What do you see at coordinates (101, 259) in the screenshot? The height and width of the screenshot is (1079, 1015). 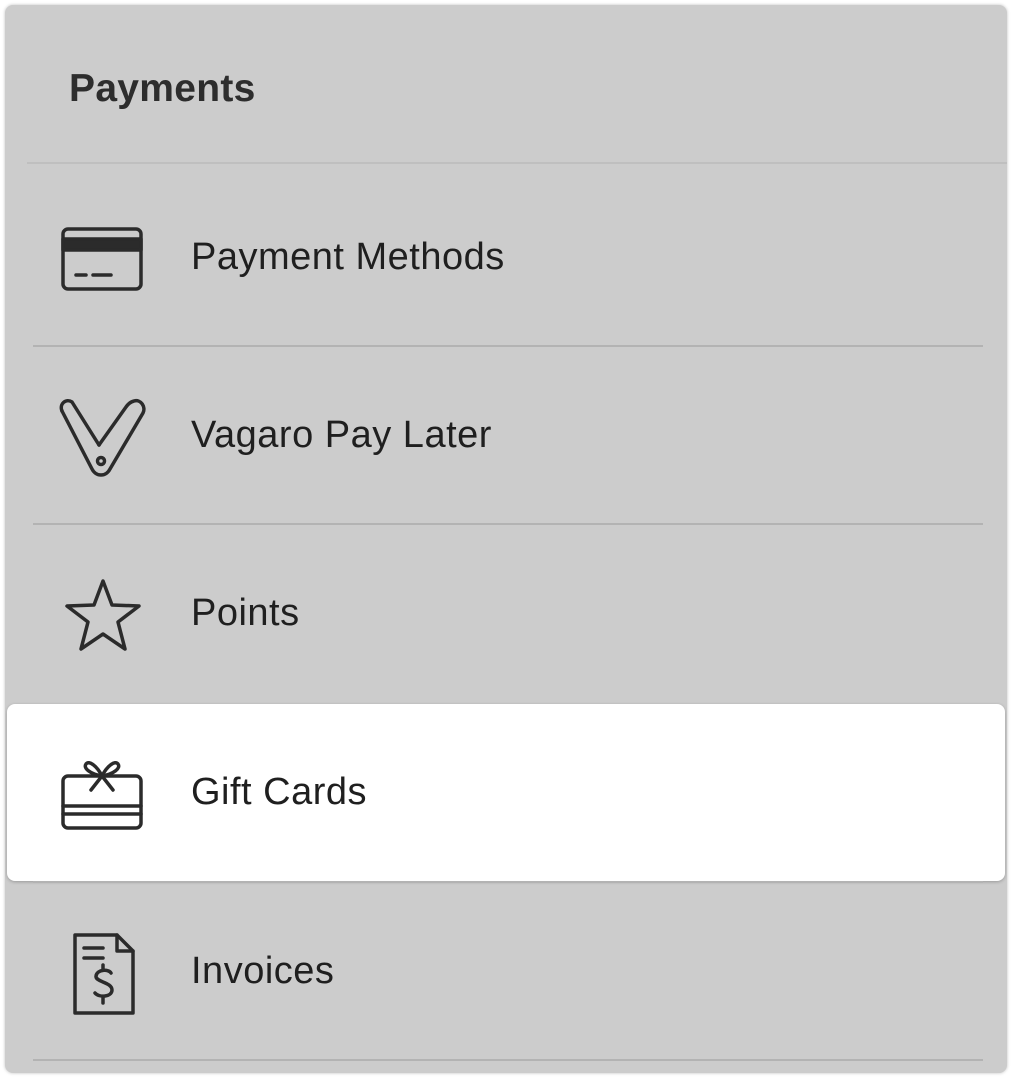 I see `credit-card-icon` at bounding box center [101, 259].